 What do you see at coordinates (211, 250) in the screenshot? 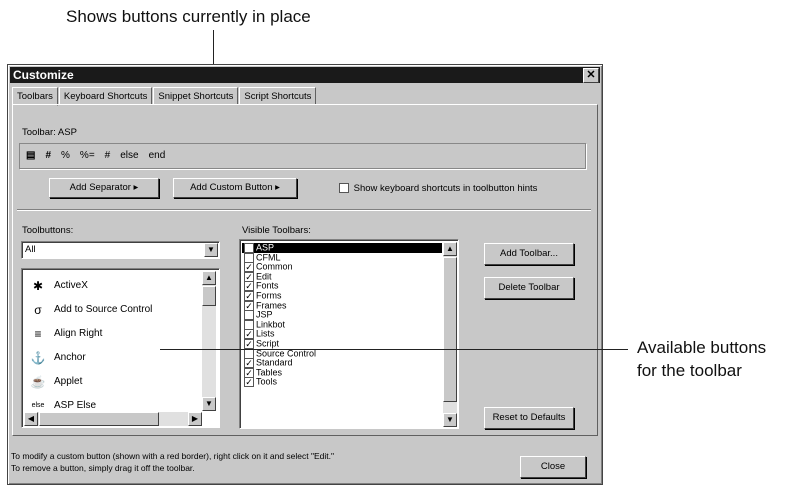
I see `chevron-down-icon: ▼` at bounding box center [211, 250].